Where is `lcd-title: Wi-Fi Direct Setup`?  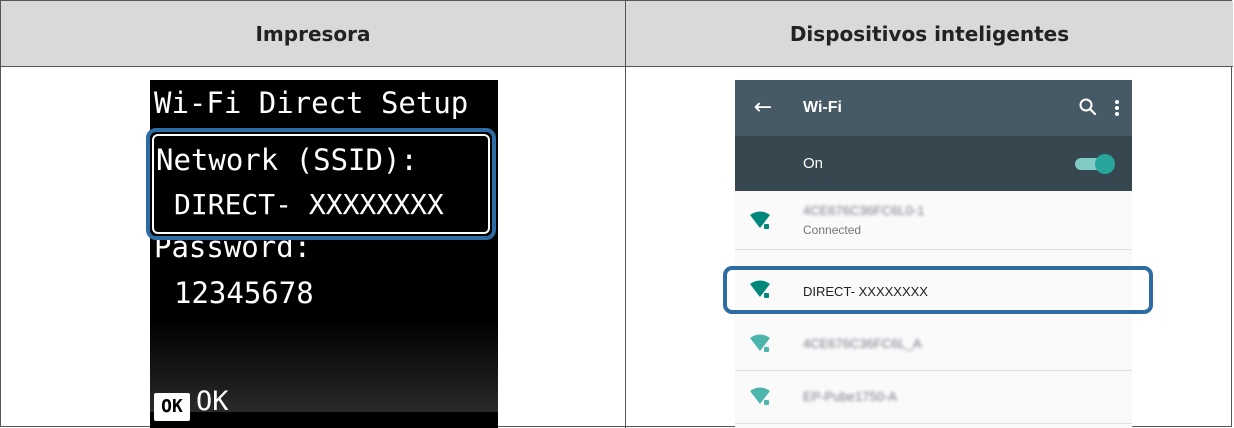 lcd-title: Wi-Fi Direct Setup is located at coordinates (311, 103).